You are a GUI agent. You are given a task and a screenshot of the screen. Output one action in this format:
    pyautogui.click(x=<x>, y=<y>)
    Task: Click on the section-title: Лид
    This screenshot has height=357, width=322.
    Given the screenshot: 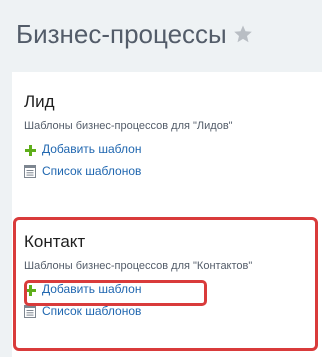 What is the action you would take?
    pyautogui.click(x=39, y=101)
    